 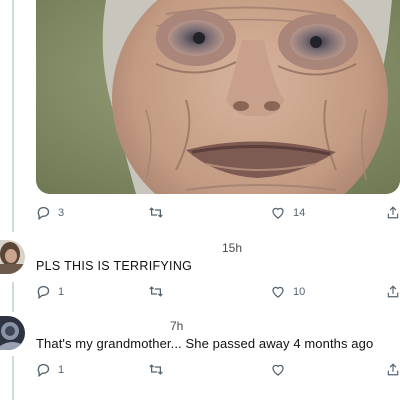 What do you see at coordinates (114, 266) in the screenshot?
I see `reply-text: PLS THIS IS TERRIFYING` at bounding box center [114, 266].